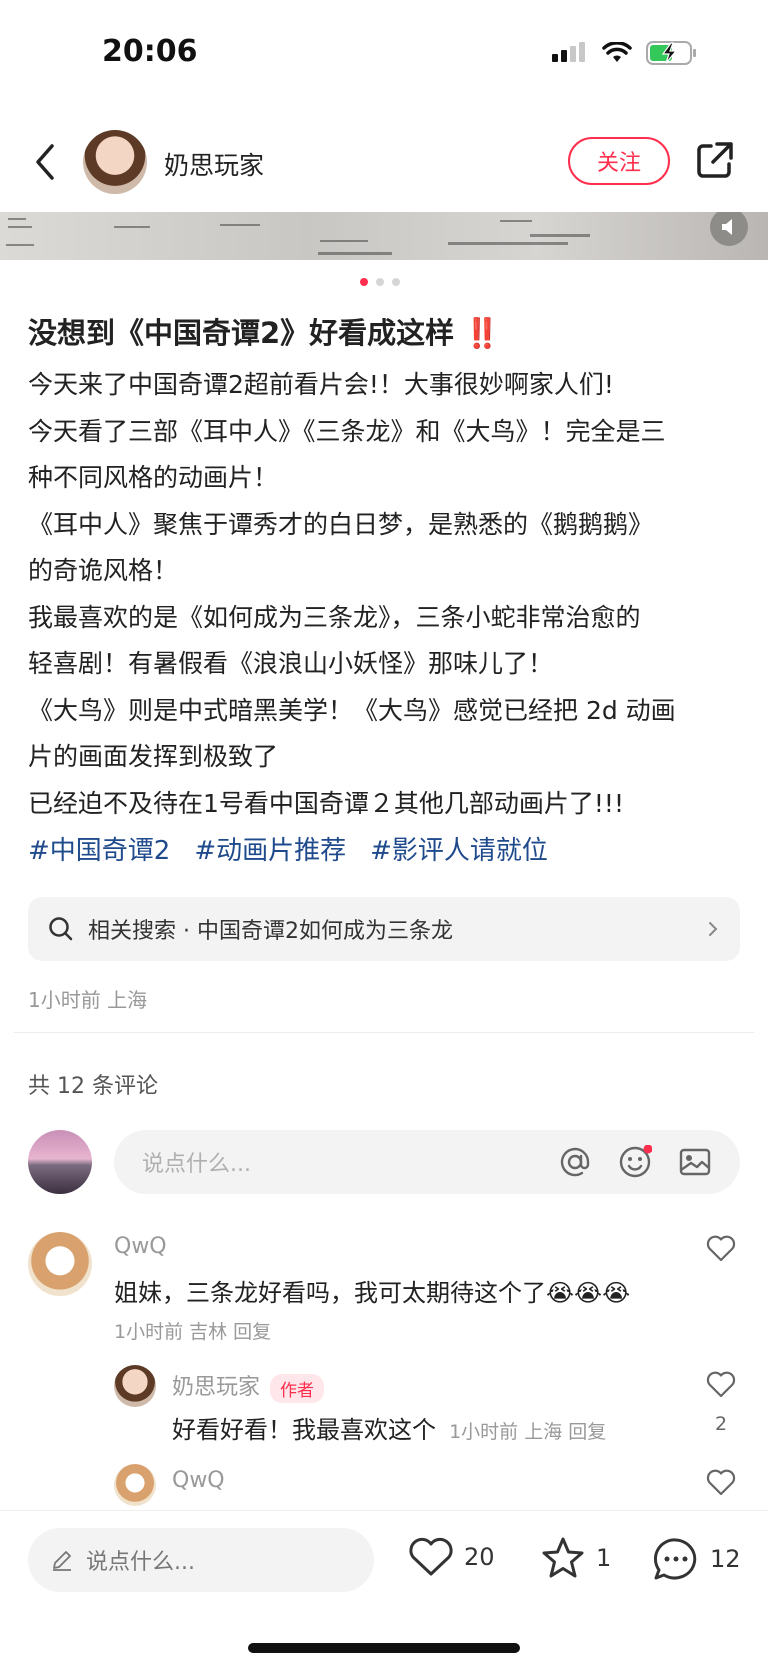  I want to click on reply-text: 好看好看！我最喜欢这个, so click(304, 1430).